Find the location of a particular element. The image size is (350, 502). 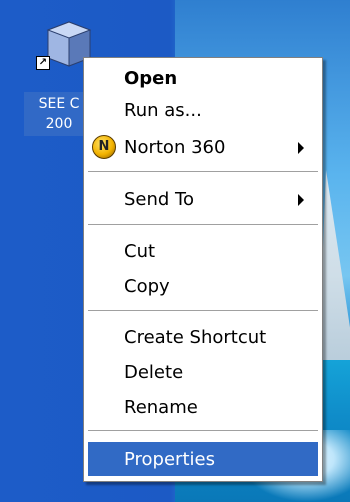

menu-item-rename: Rename is located at coordinates (203, 407).